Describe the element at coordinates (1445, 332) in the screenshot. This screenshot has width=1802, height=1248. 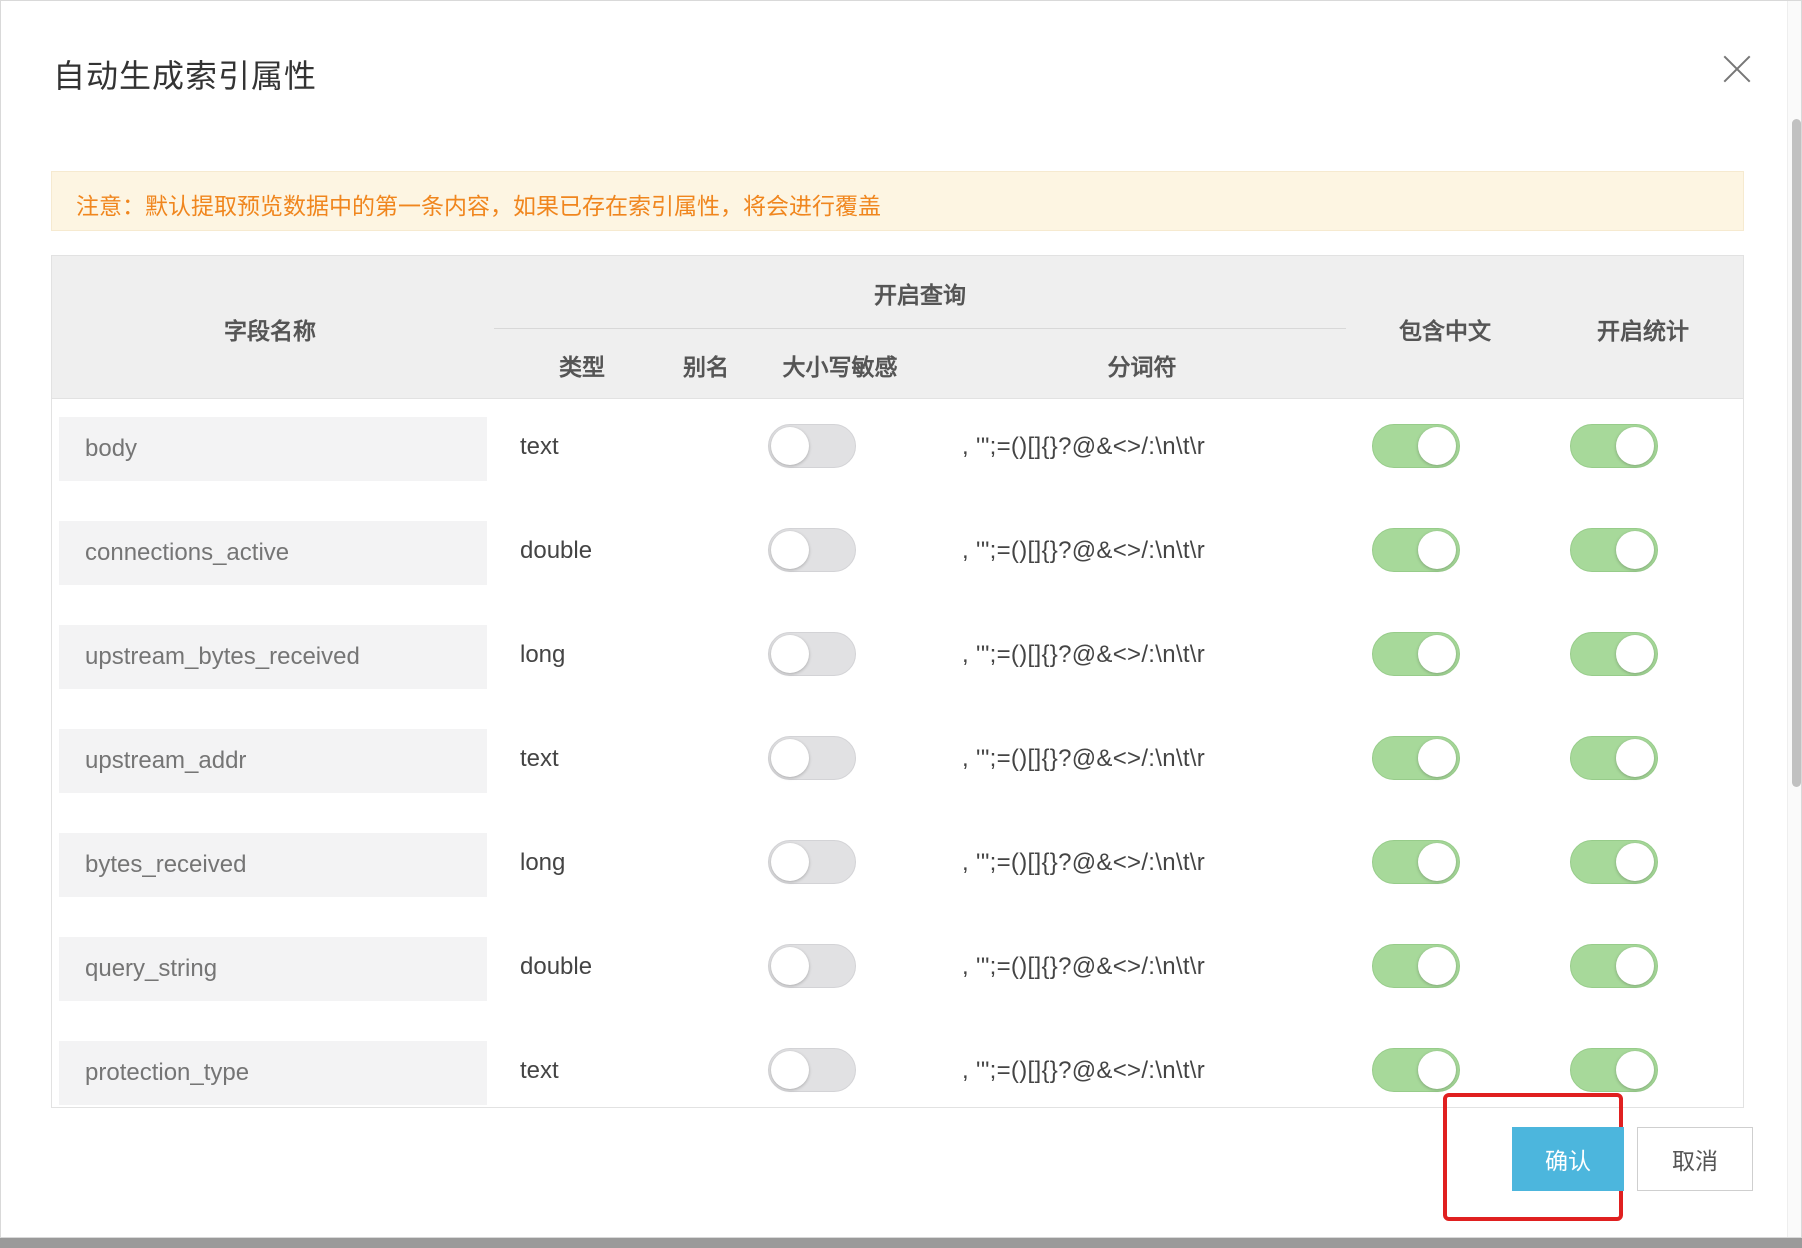
I see `header-include-chinese: 包含中文` at that location.